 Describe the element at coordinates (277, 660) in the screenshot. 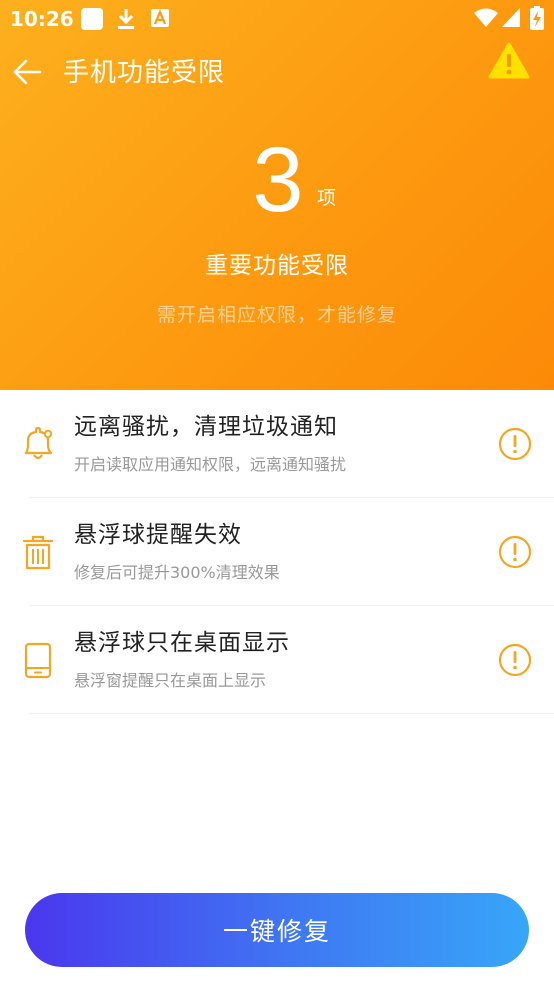

I see `list-item-desktop-only: 悬浮球只在桌面显示 悬浮窗提醒只在桌面上显示` at that location.